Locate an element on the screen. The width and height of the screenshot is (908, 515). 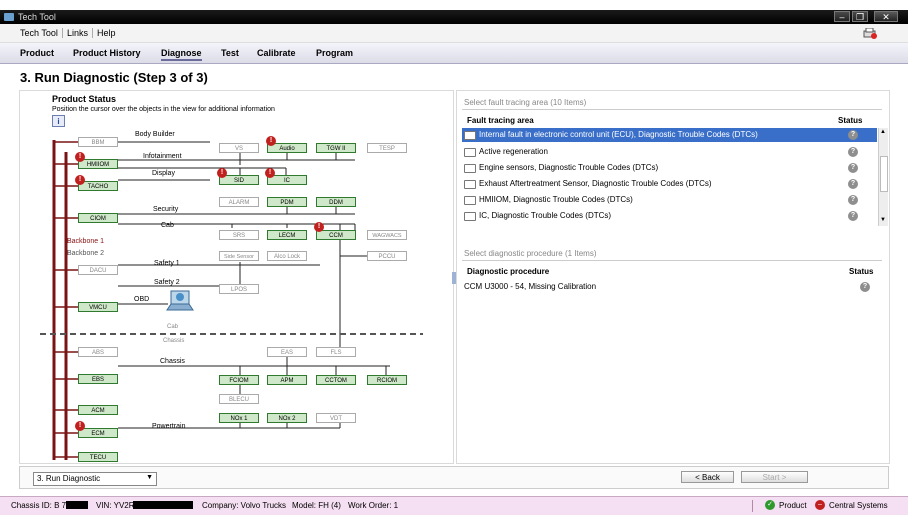
ecu-alco-lock: Alco Lock is located at coordinates (287, 256).